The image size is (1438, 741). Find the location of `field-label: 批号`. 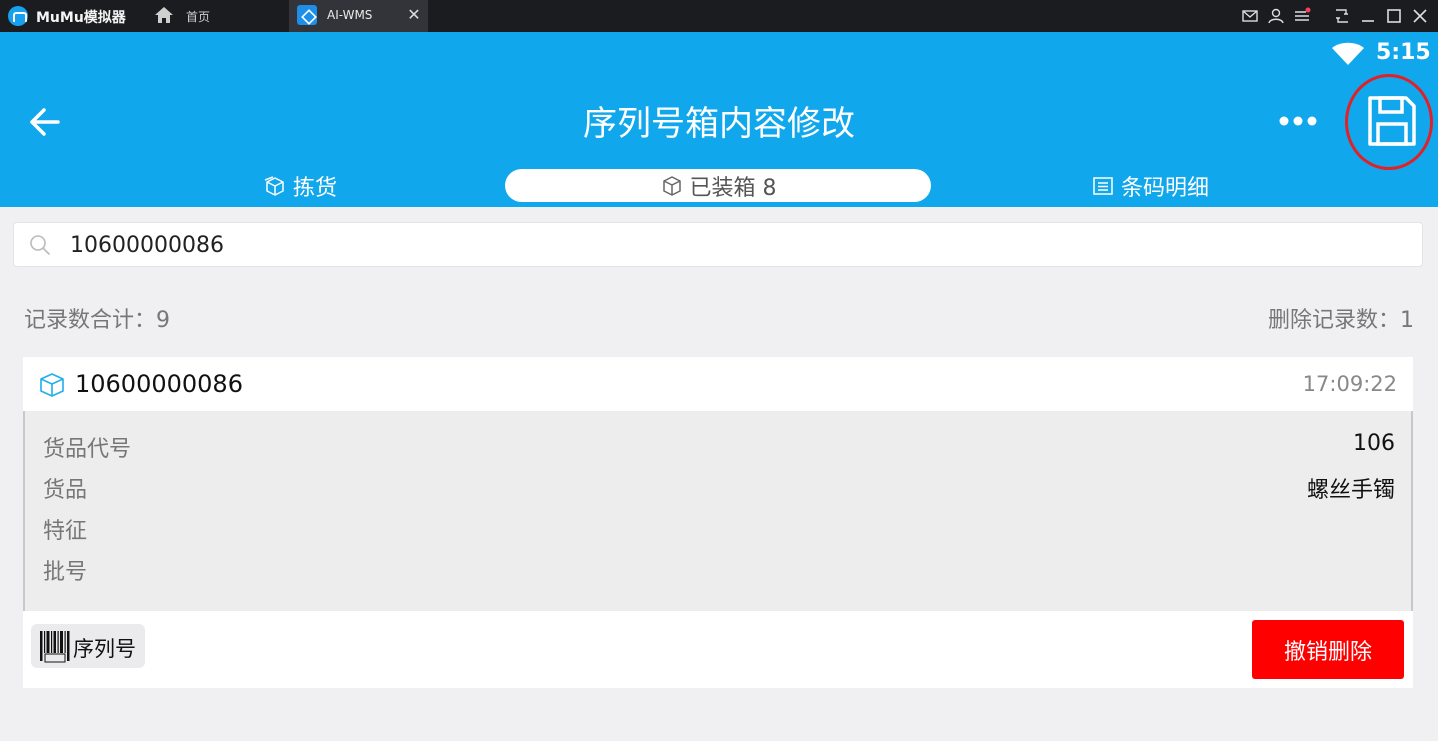

field-label: 批号 is located at coordinates (65, 572).